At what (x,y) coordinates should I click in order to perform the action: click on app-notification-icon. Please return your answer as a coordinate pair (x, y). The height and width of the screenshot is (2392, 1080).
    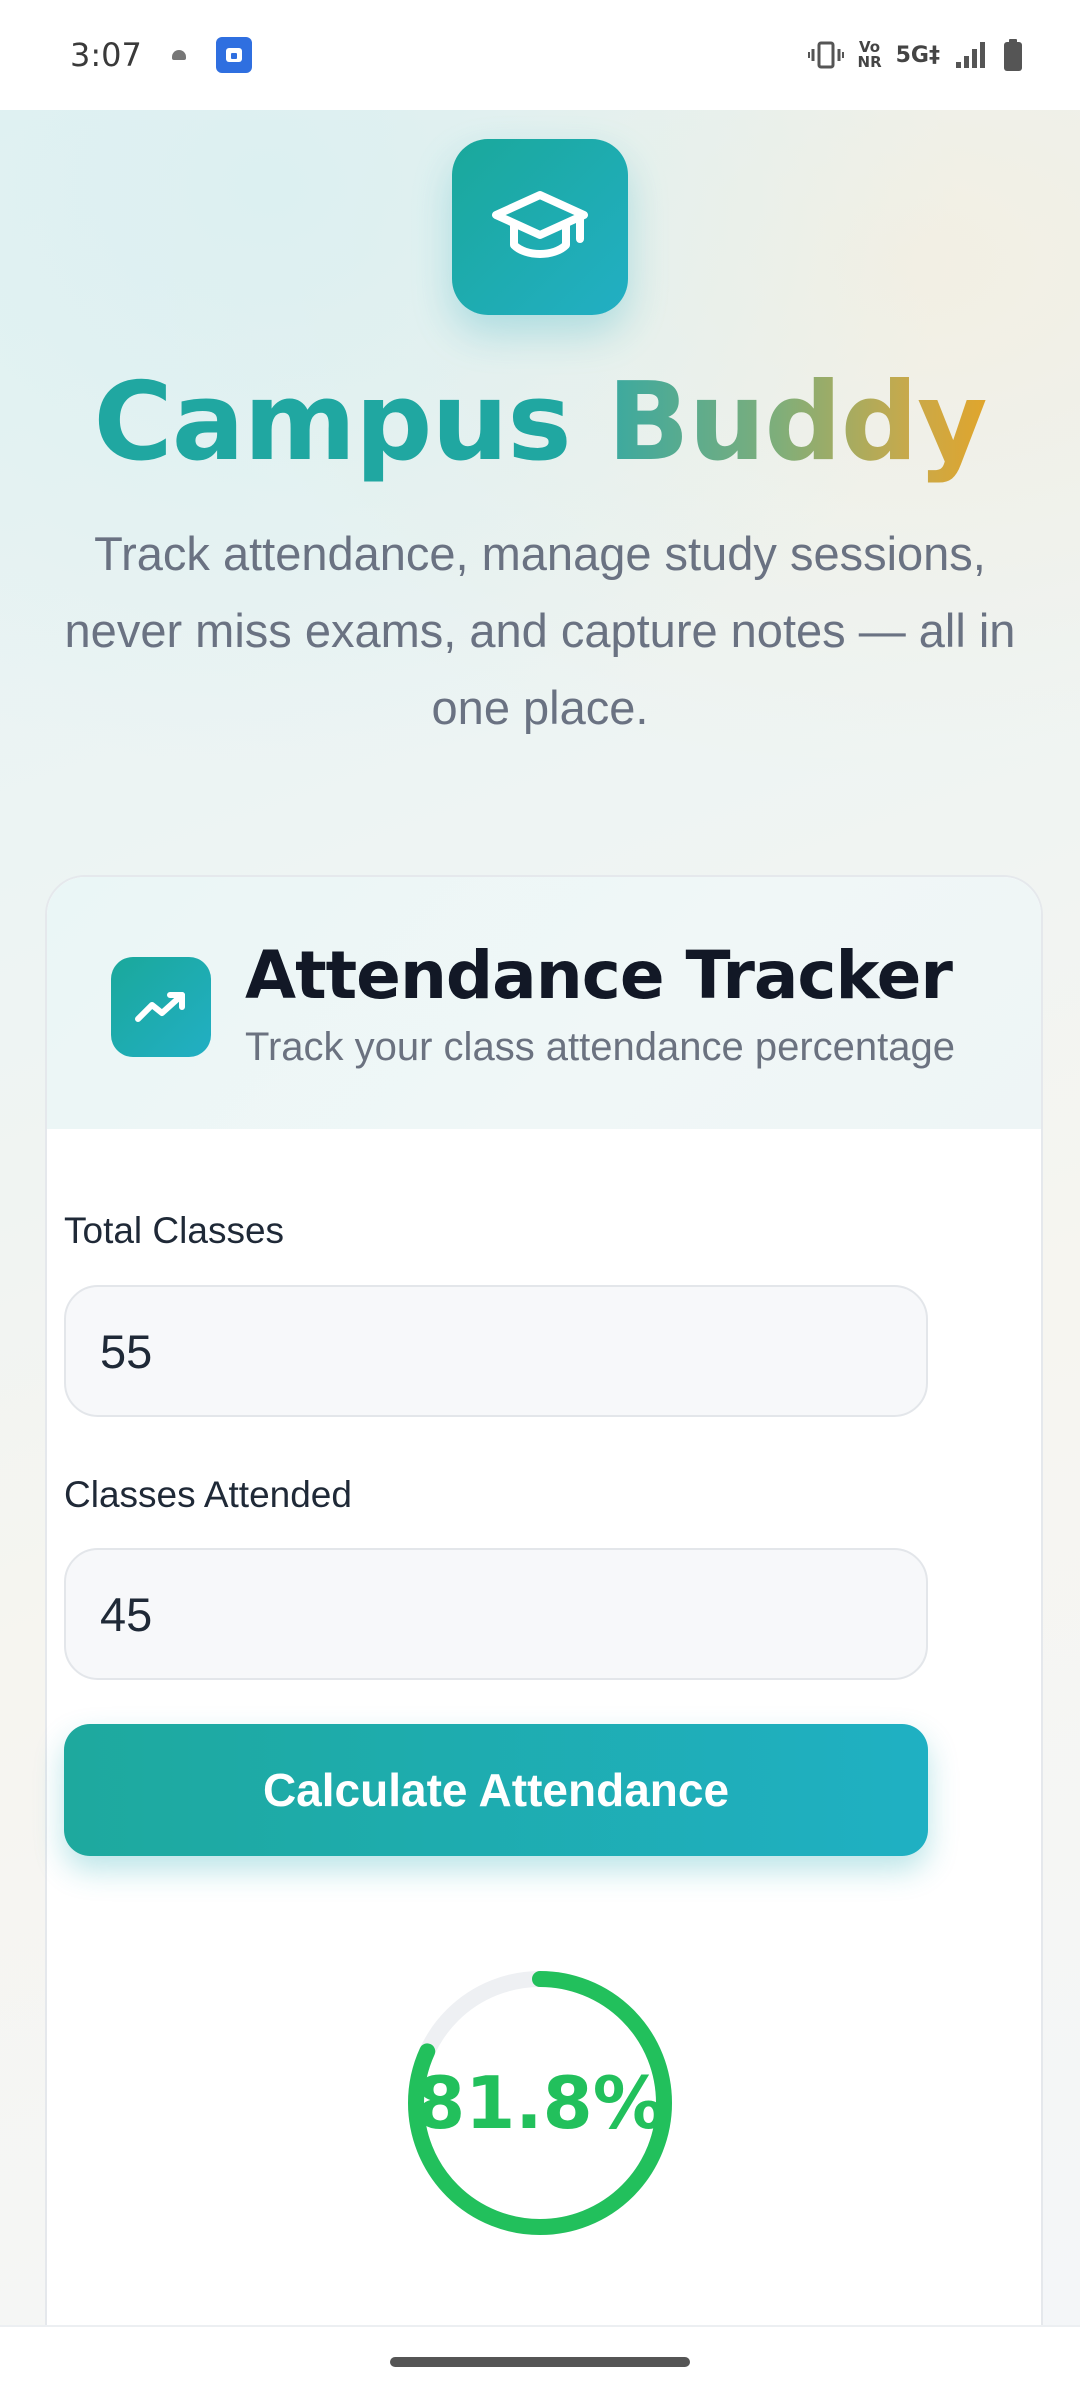
    Looking at the image, I should click on (233, 55).